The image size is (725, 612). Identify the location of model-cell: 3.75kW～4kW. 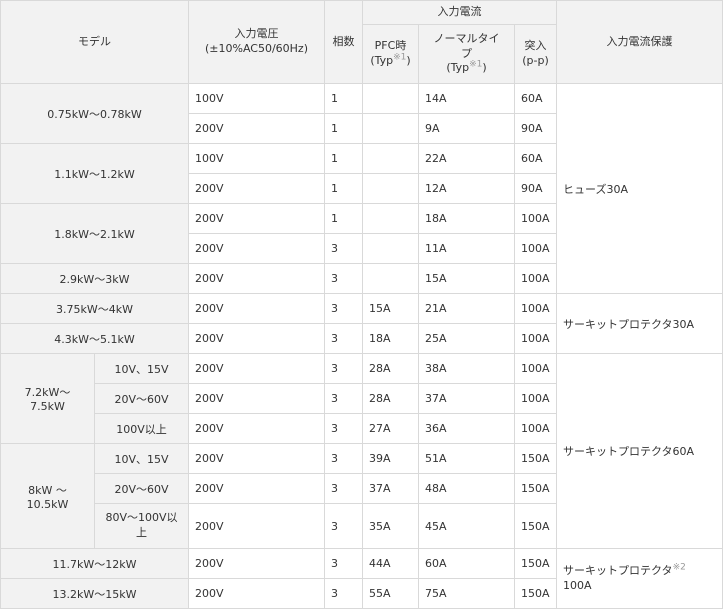
(94, 308).